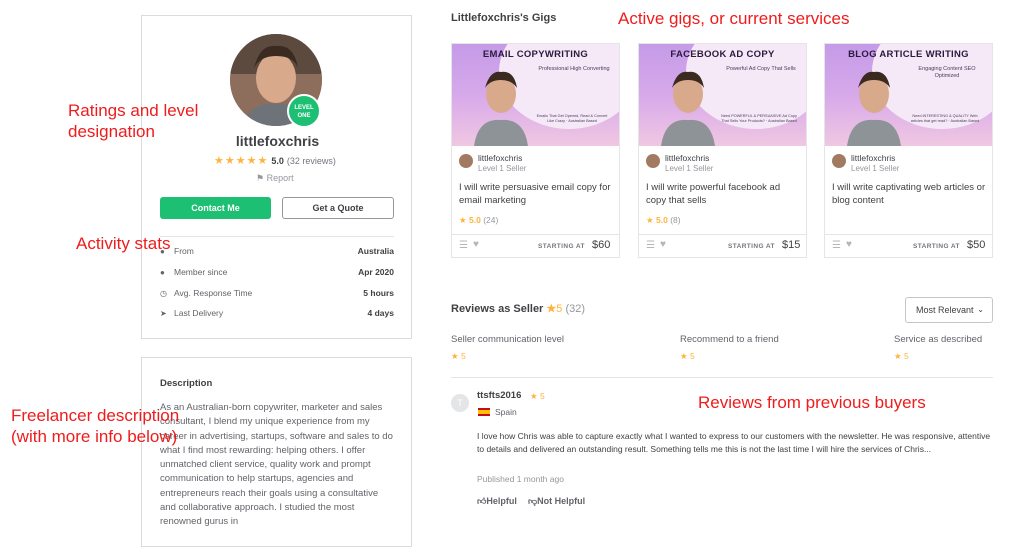  I want to click on level-badge: LEVEL ONE, so click(304, 111).